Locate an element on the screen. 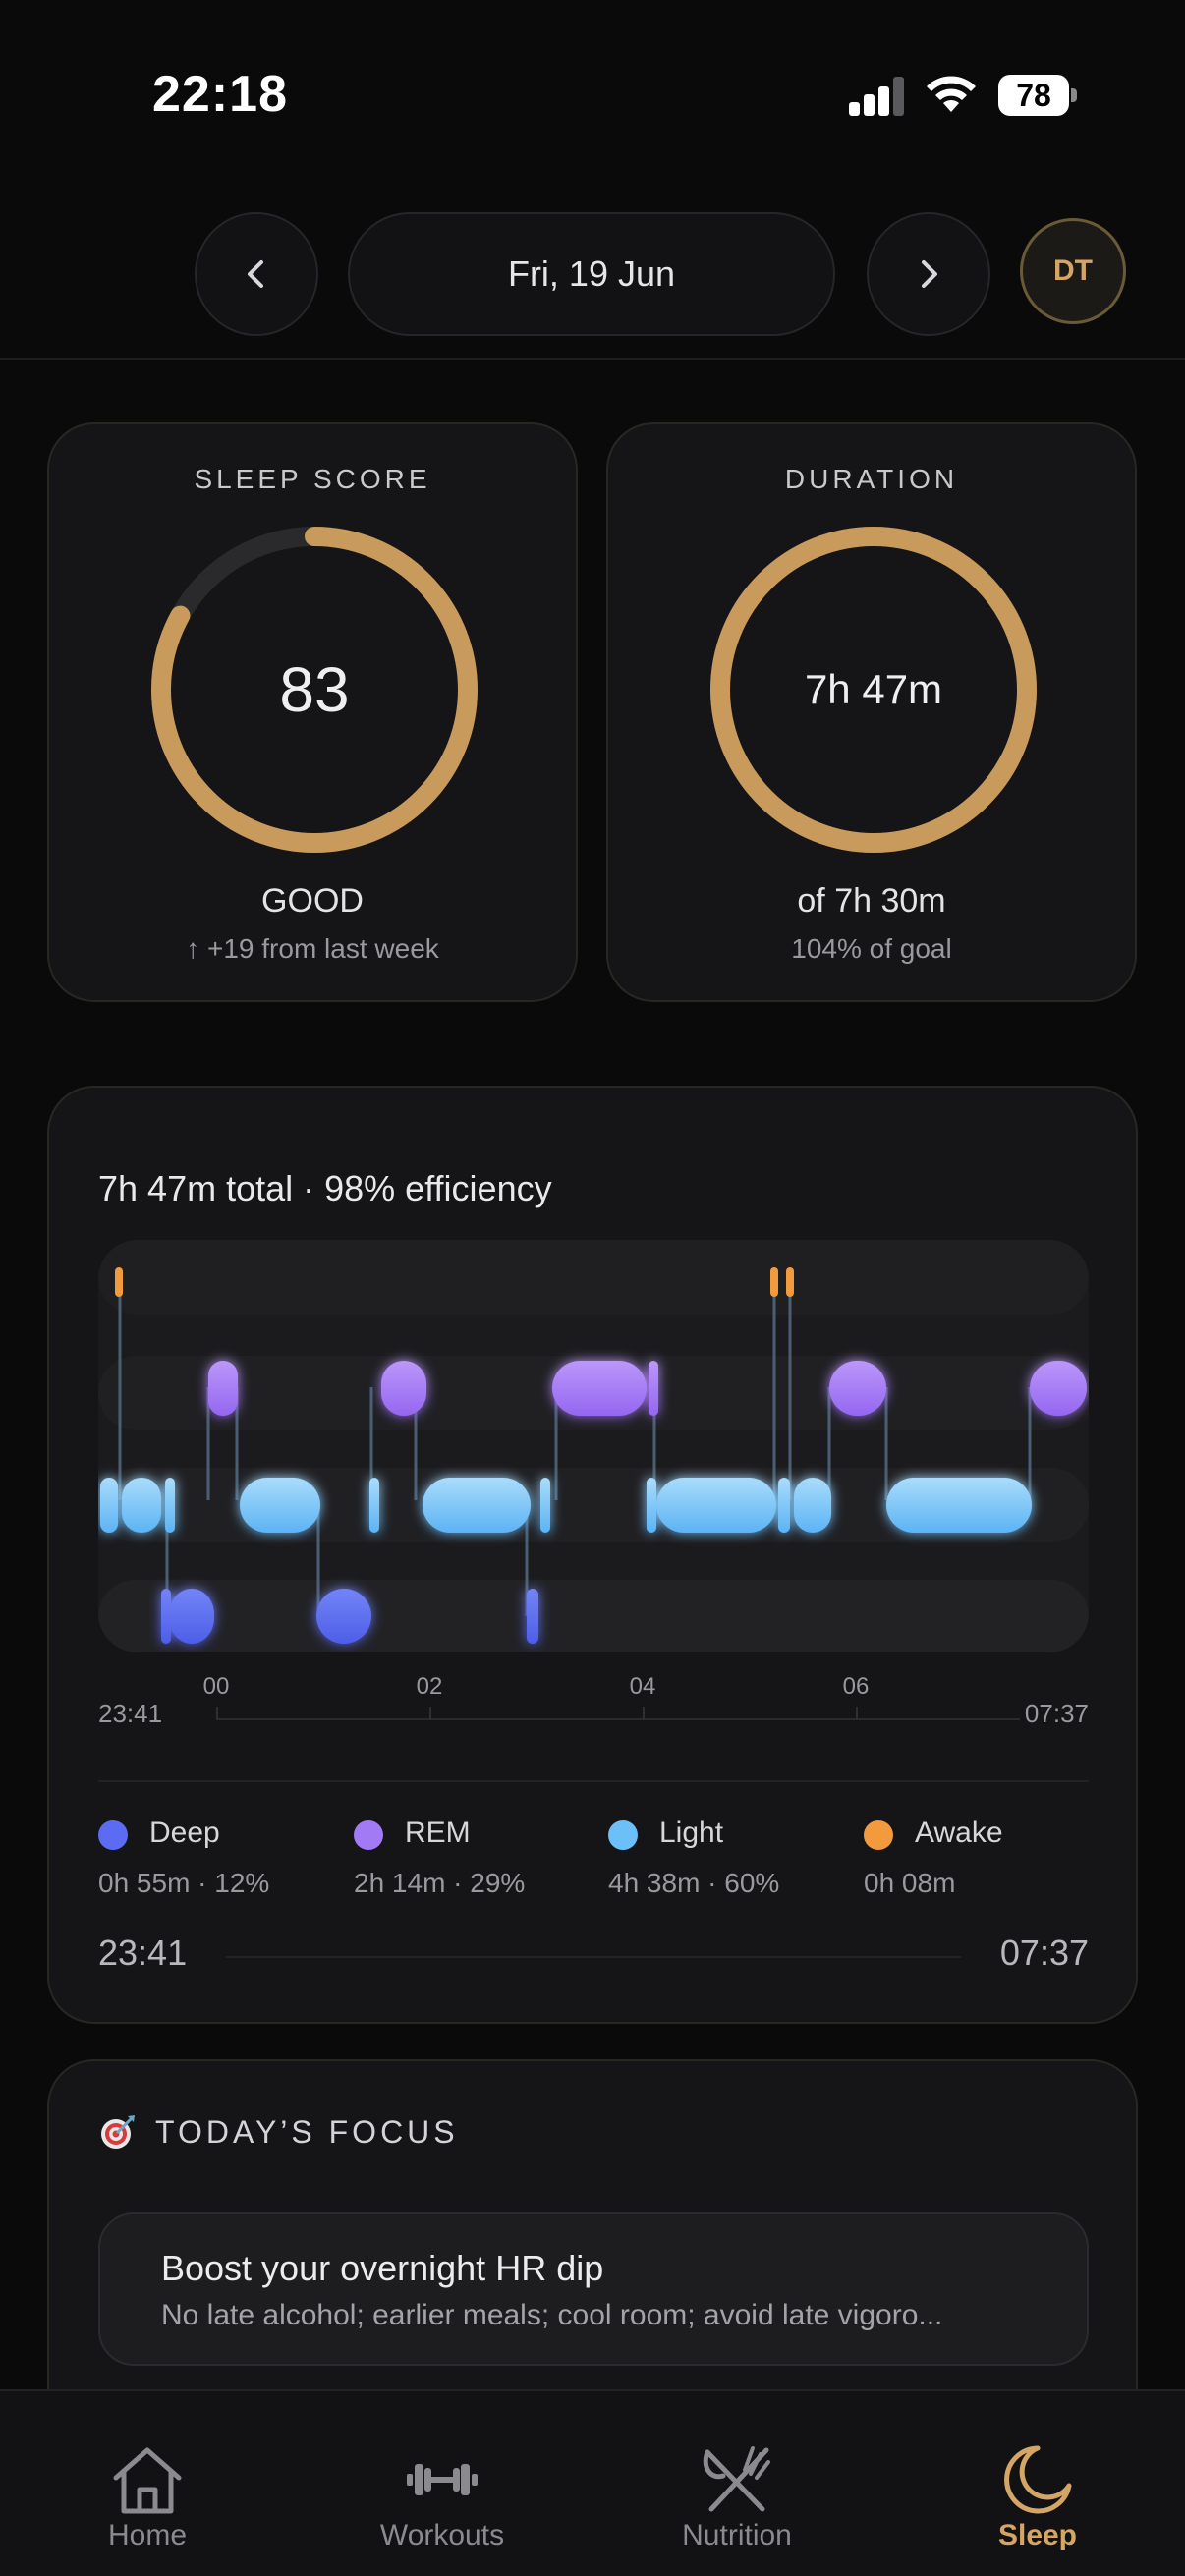 Image resolution: width=1185 pixels, height=2576 pixels. duration-goal-percent: 104% of goal is located at coordinates (872, 948).